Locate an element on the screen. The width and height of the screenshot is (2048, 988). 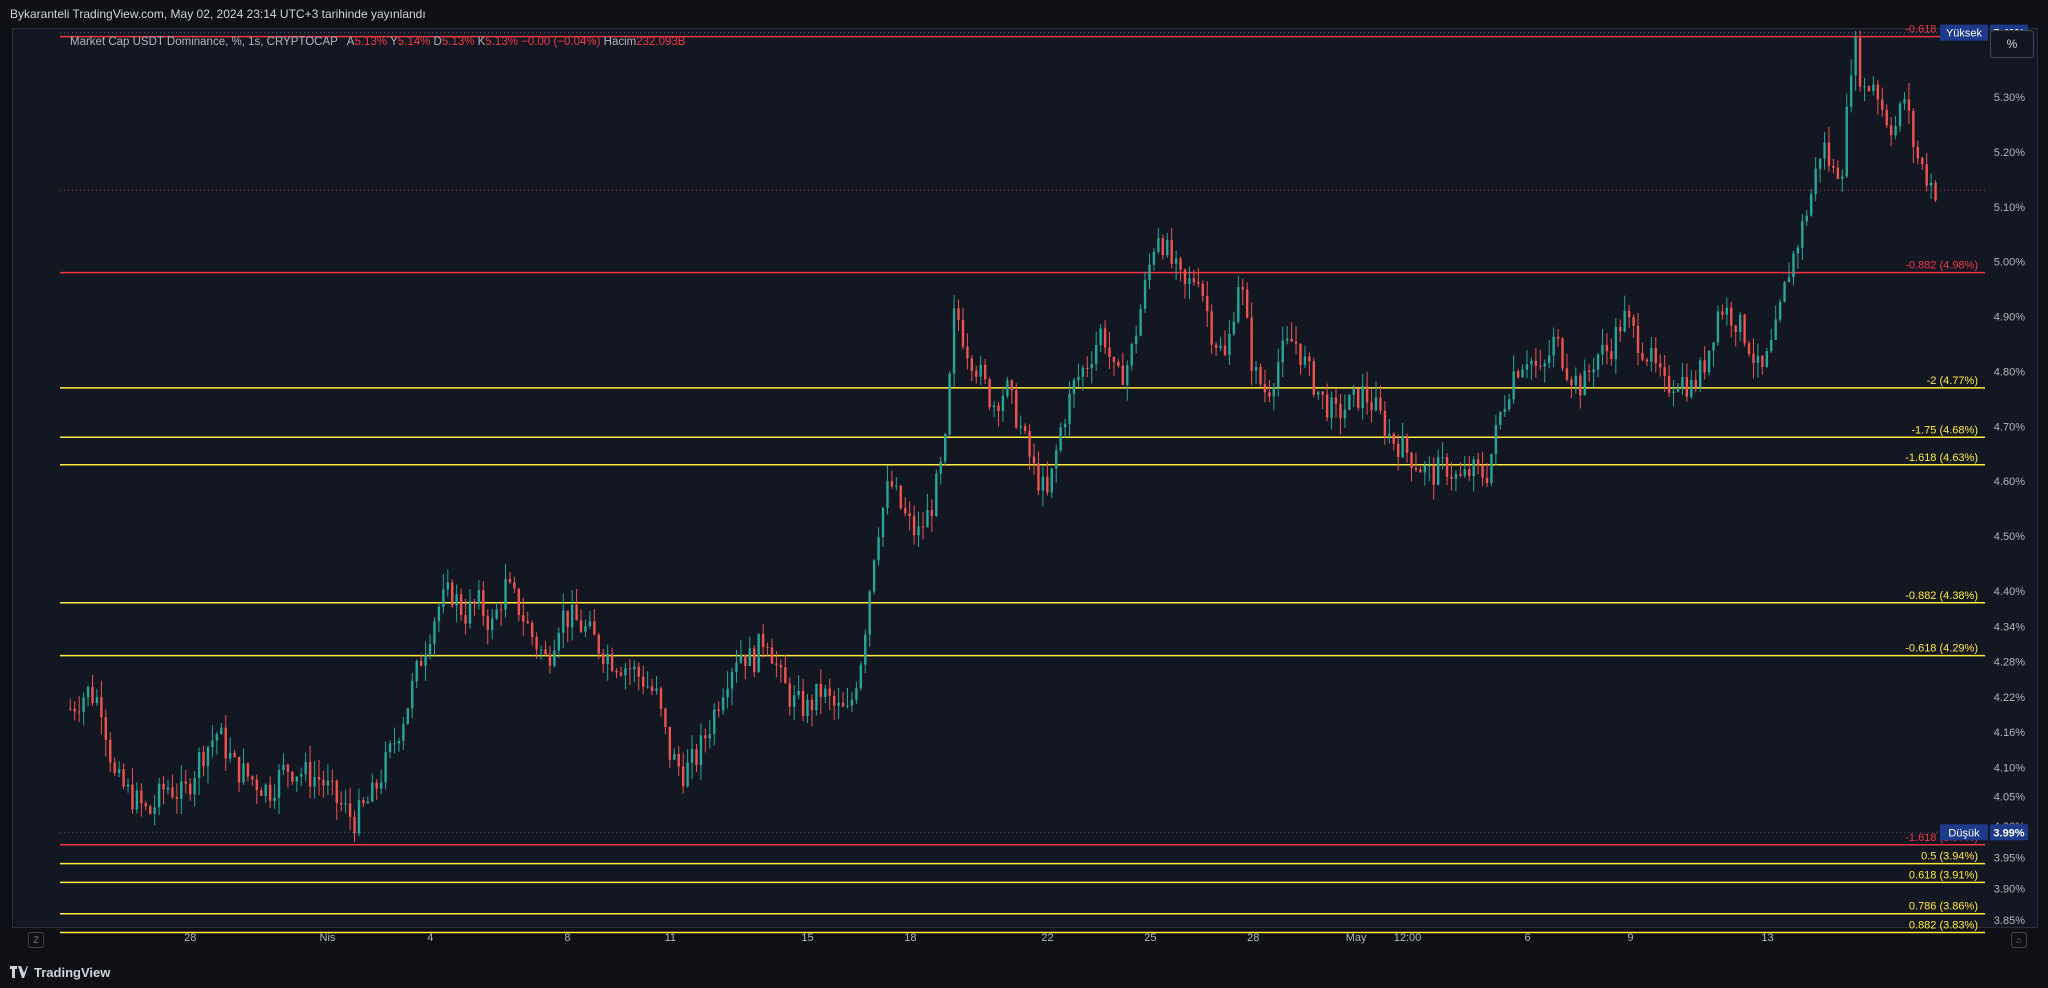
y-tick-label: 4.16% is located at coordinates (2009, 733).